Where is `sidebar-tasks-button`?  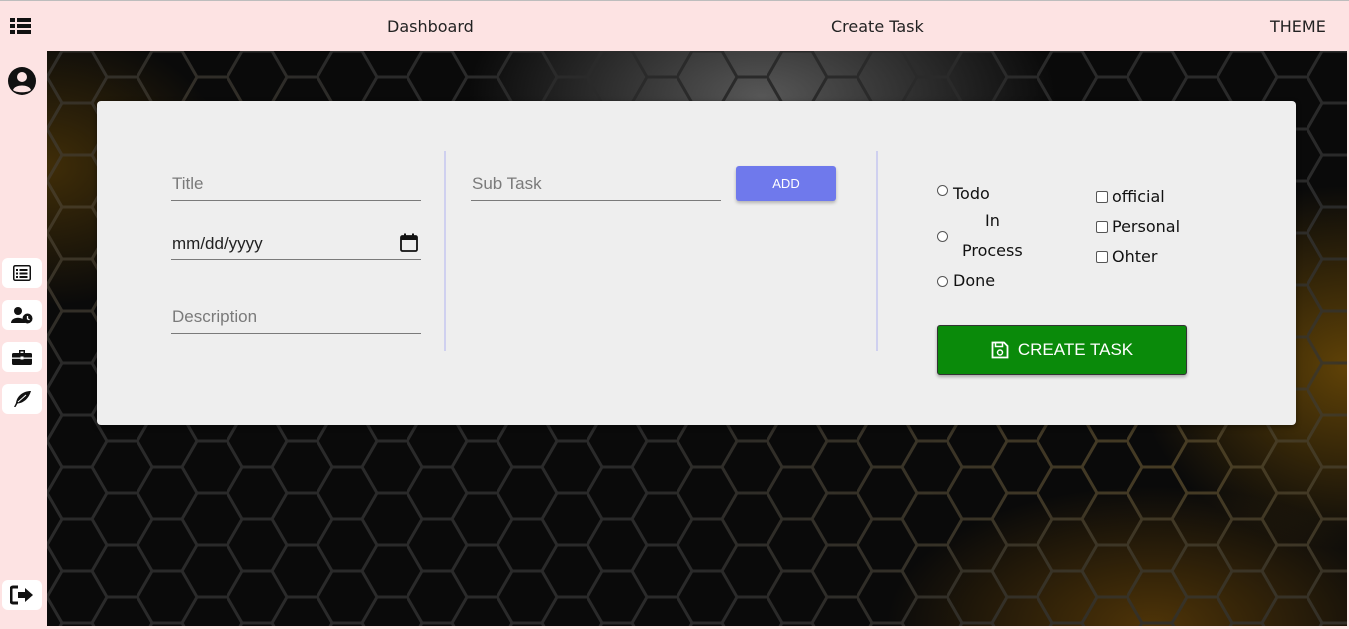 sidebar-tasks-button is located at coordinates (22, 273).